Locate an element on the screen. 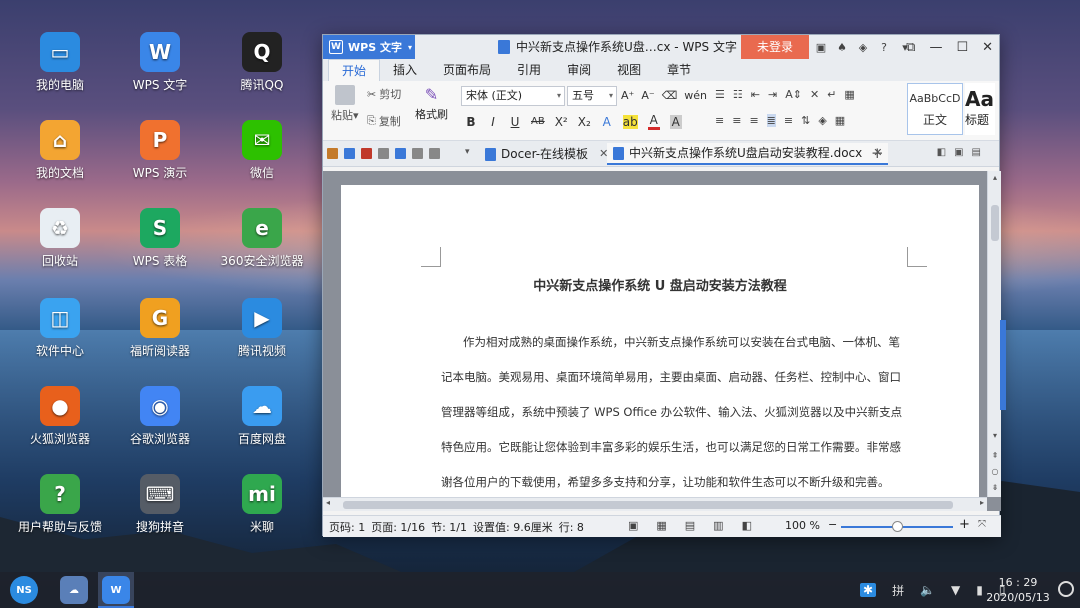 This screenshot has width=1080, height=608. subscript-button: X₂ is located at coordinates (584, 122).